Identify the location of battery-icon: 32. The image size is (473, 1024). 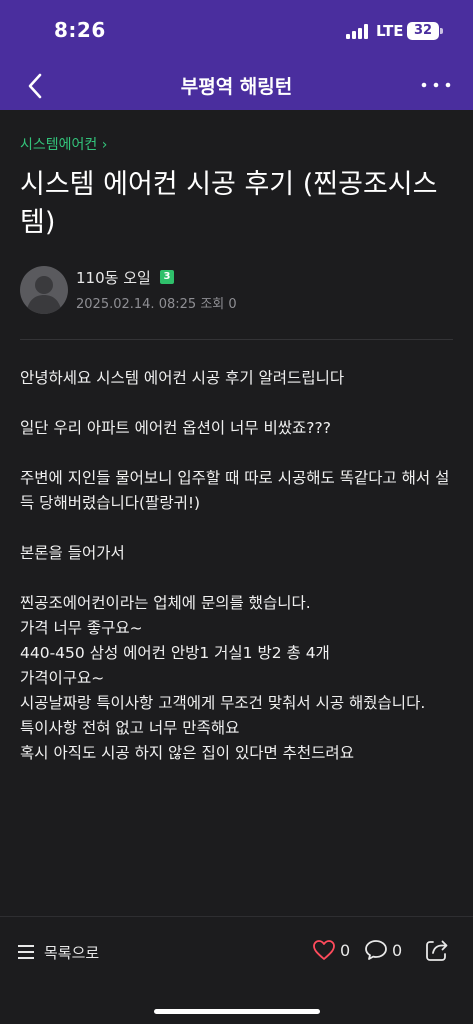
(423, 31).